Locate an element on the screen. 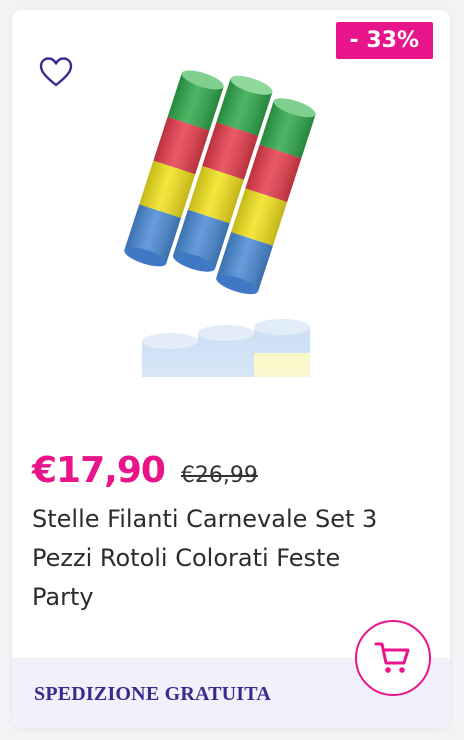 The width and height of the screenshot is (464, 740). price-row: €17,90 €26,99 is located at coordinates (145, 470).